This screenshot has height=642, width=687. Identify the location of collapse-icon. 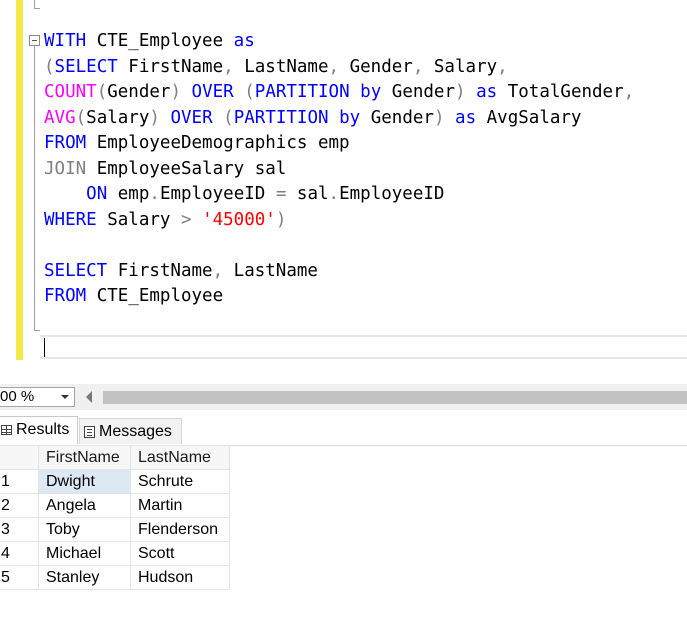
(34, 40).